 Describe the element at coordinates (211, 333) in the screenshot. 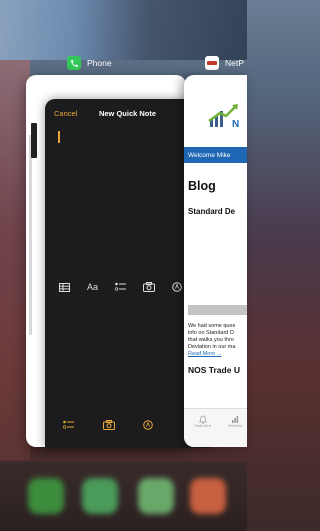

I see `excerpt-line: info on Standard D` at that location.